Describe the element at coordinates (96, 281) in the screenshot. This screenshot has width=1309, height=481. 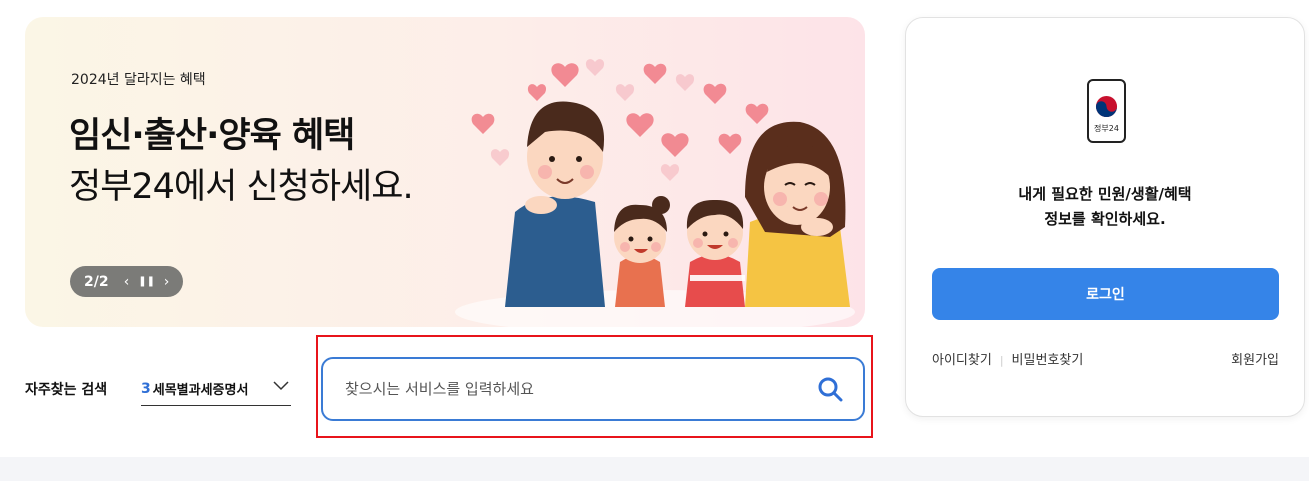
I see `pager-count: 2/2` at that location.